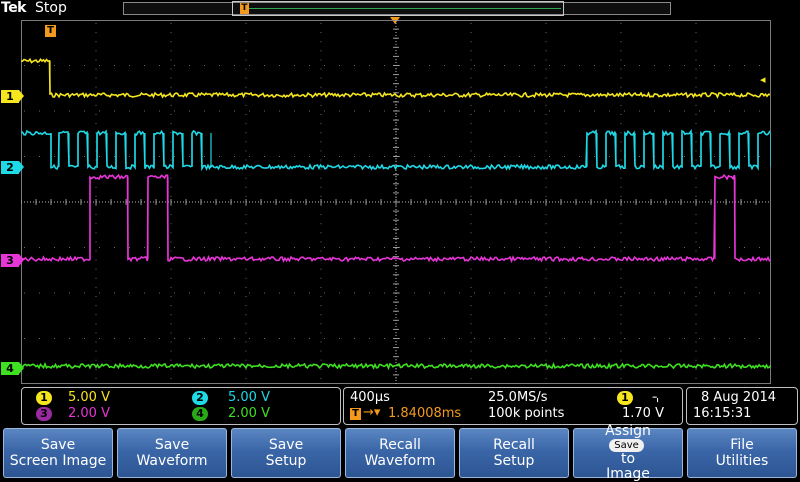 The height and width of the screenshot is (482, 800). I want to click on date: 8 Aug 2014, so click(739, 397).